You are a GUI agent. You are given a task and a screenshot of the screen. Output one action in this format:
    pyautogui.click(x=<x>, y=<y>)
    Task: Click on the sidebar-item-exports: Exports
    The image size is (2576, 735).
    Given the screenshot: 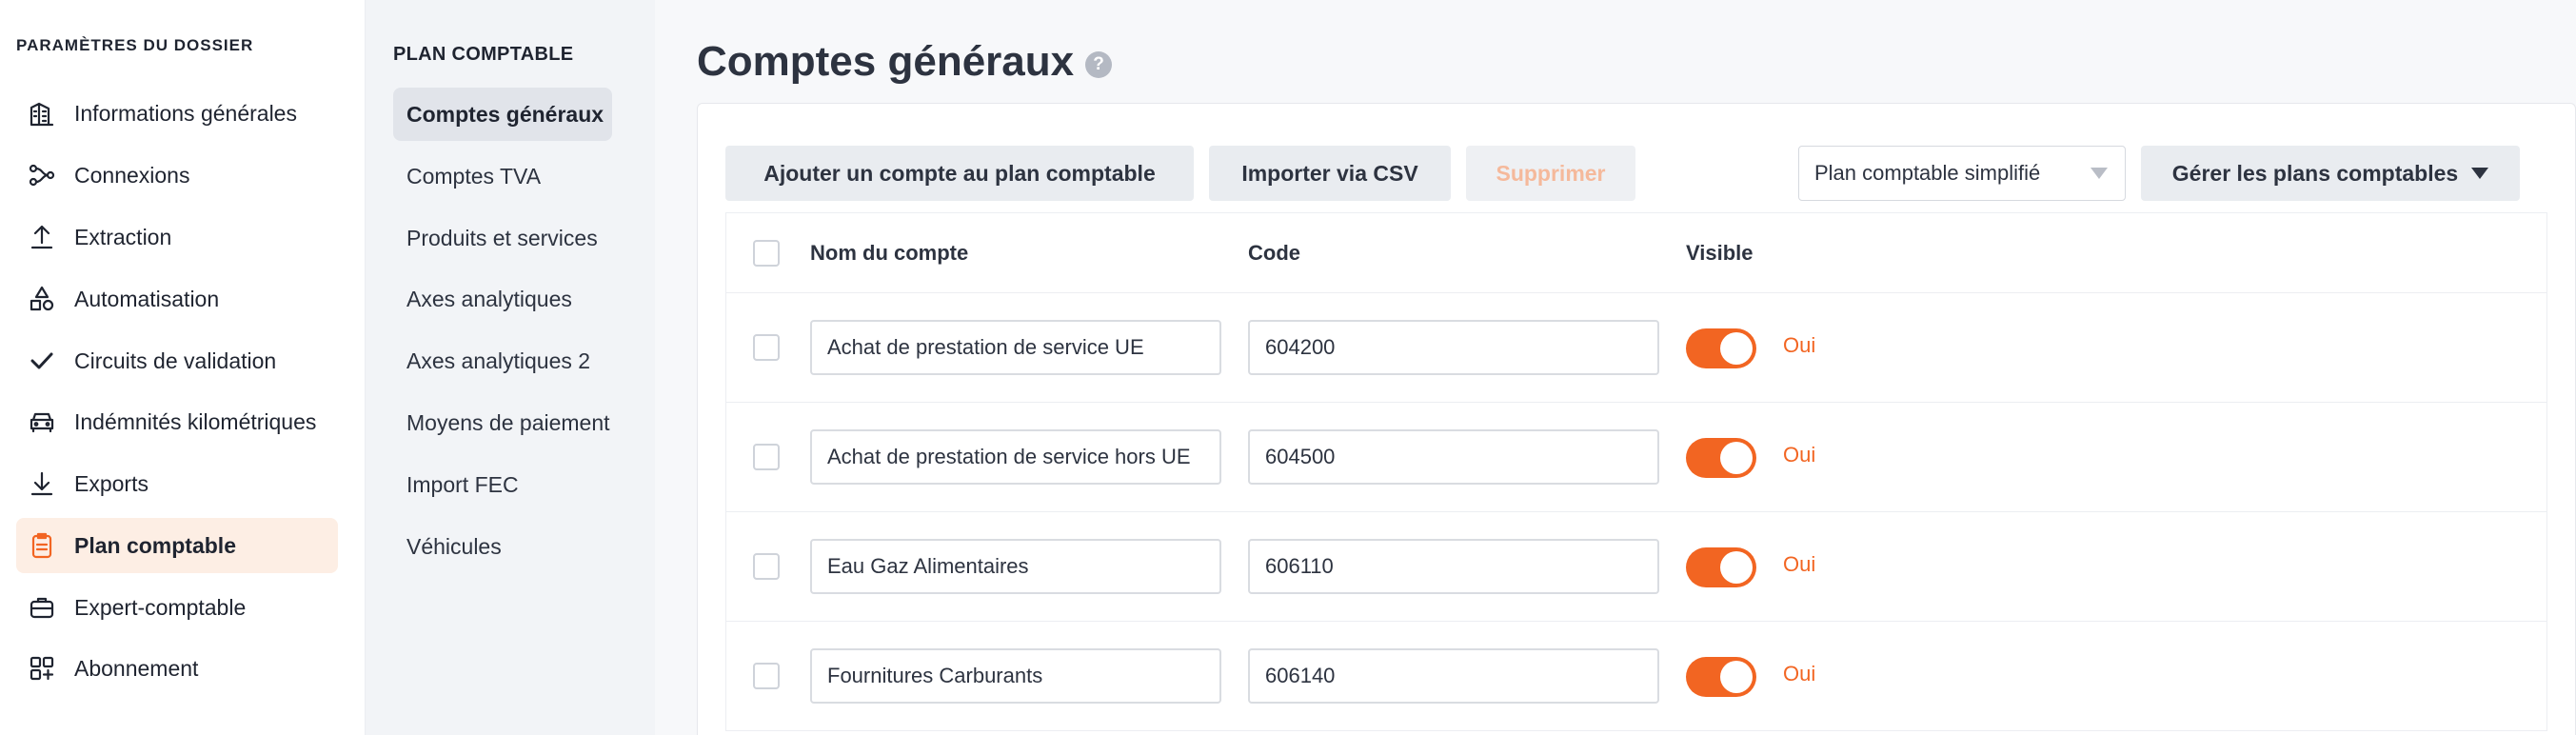 What is the action you would take?
    pyautogui.click(x=177, y=484)
    